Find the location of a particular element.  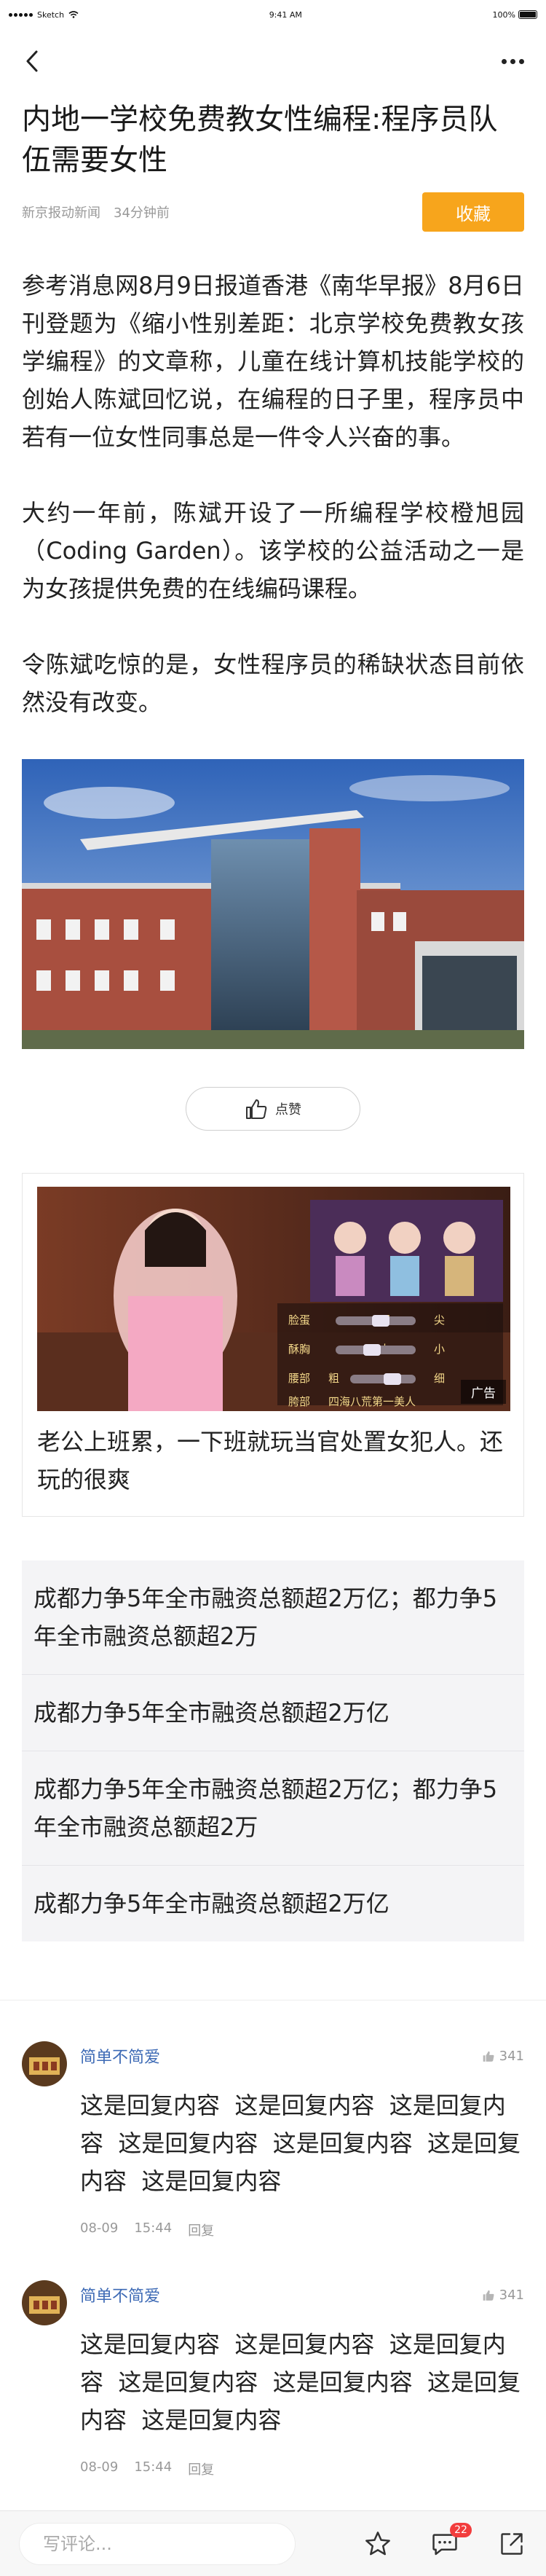

wifi-icon is located at coordinates (73, 14).